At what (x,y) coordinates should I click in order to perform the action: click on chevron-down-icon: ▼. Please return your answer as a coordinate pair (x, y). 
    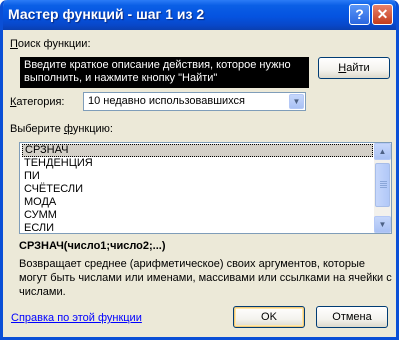
    Looking at the image, I should click on (296, 101).